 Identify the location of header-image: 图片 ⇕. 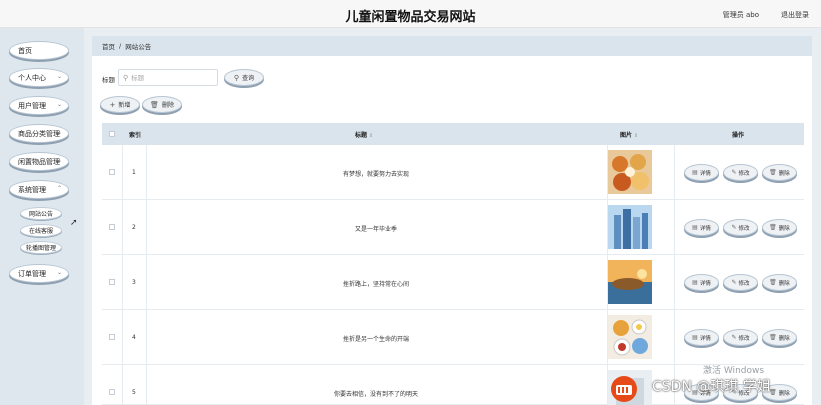
(629, 134).